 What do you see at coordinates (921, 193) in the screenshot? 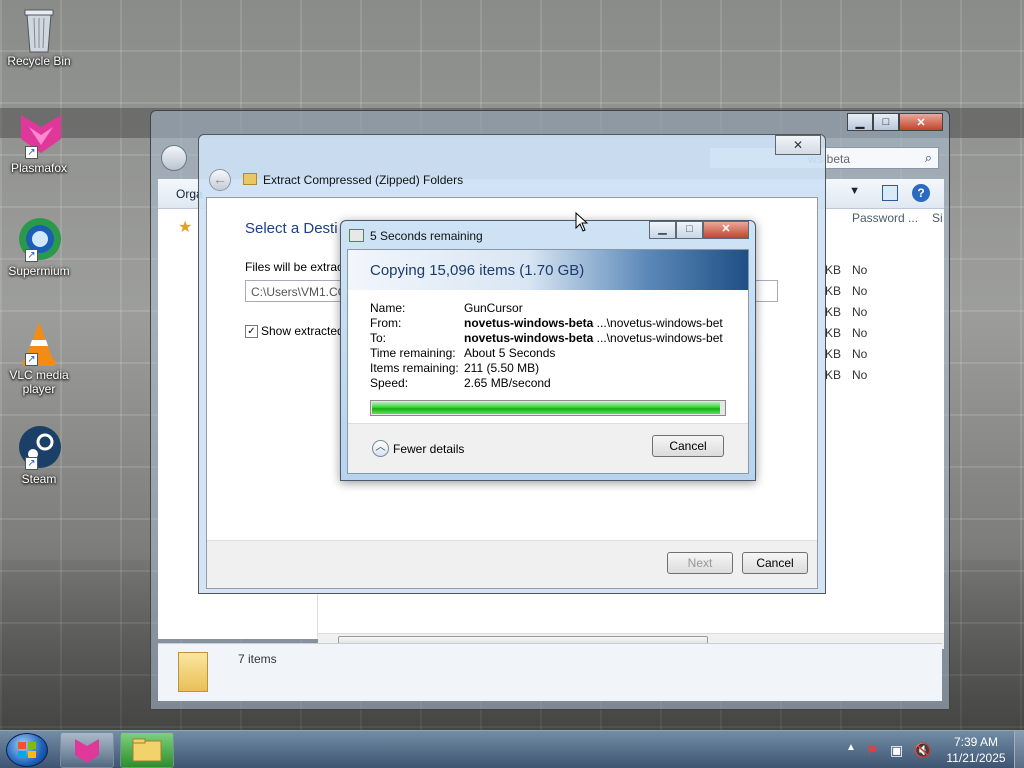
I see `help-icon: ?` at bounding box center [921, 193].